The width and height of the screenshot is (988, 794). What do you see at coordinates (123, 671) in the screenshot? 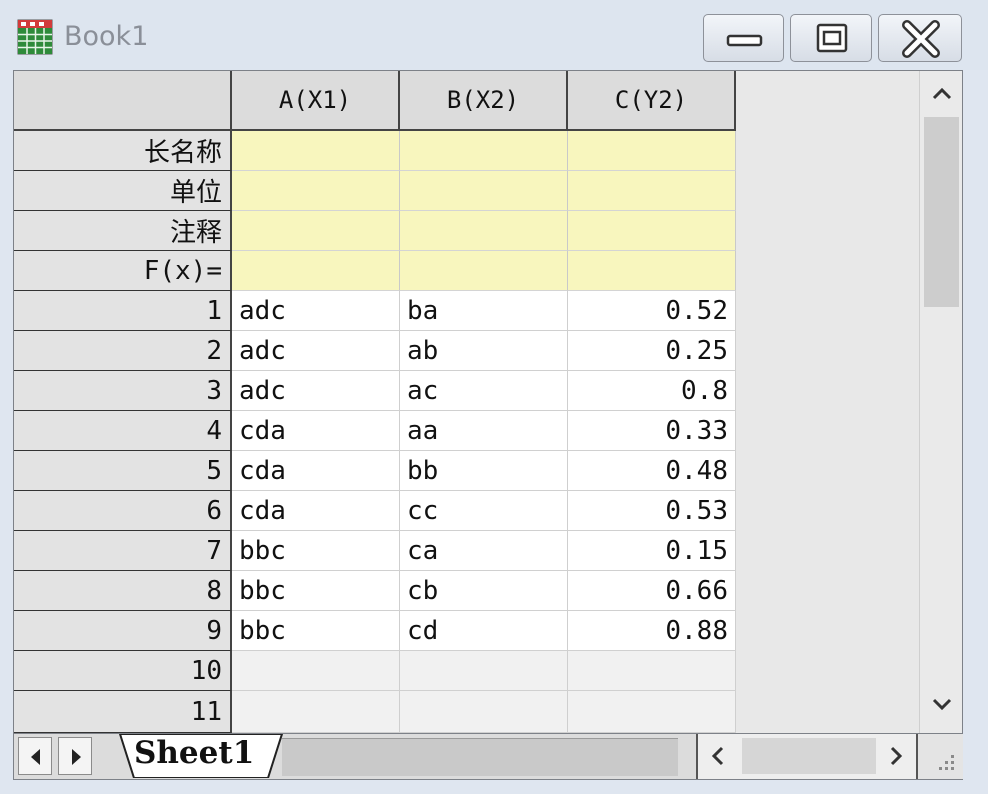
I see `row-header: 10` at bounding box center [123, 671].